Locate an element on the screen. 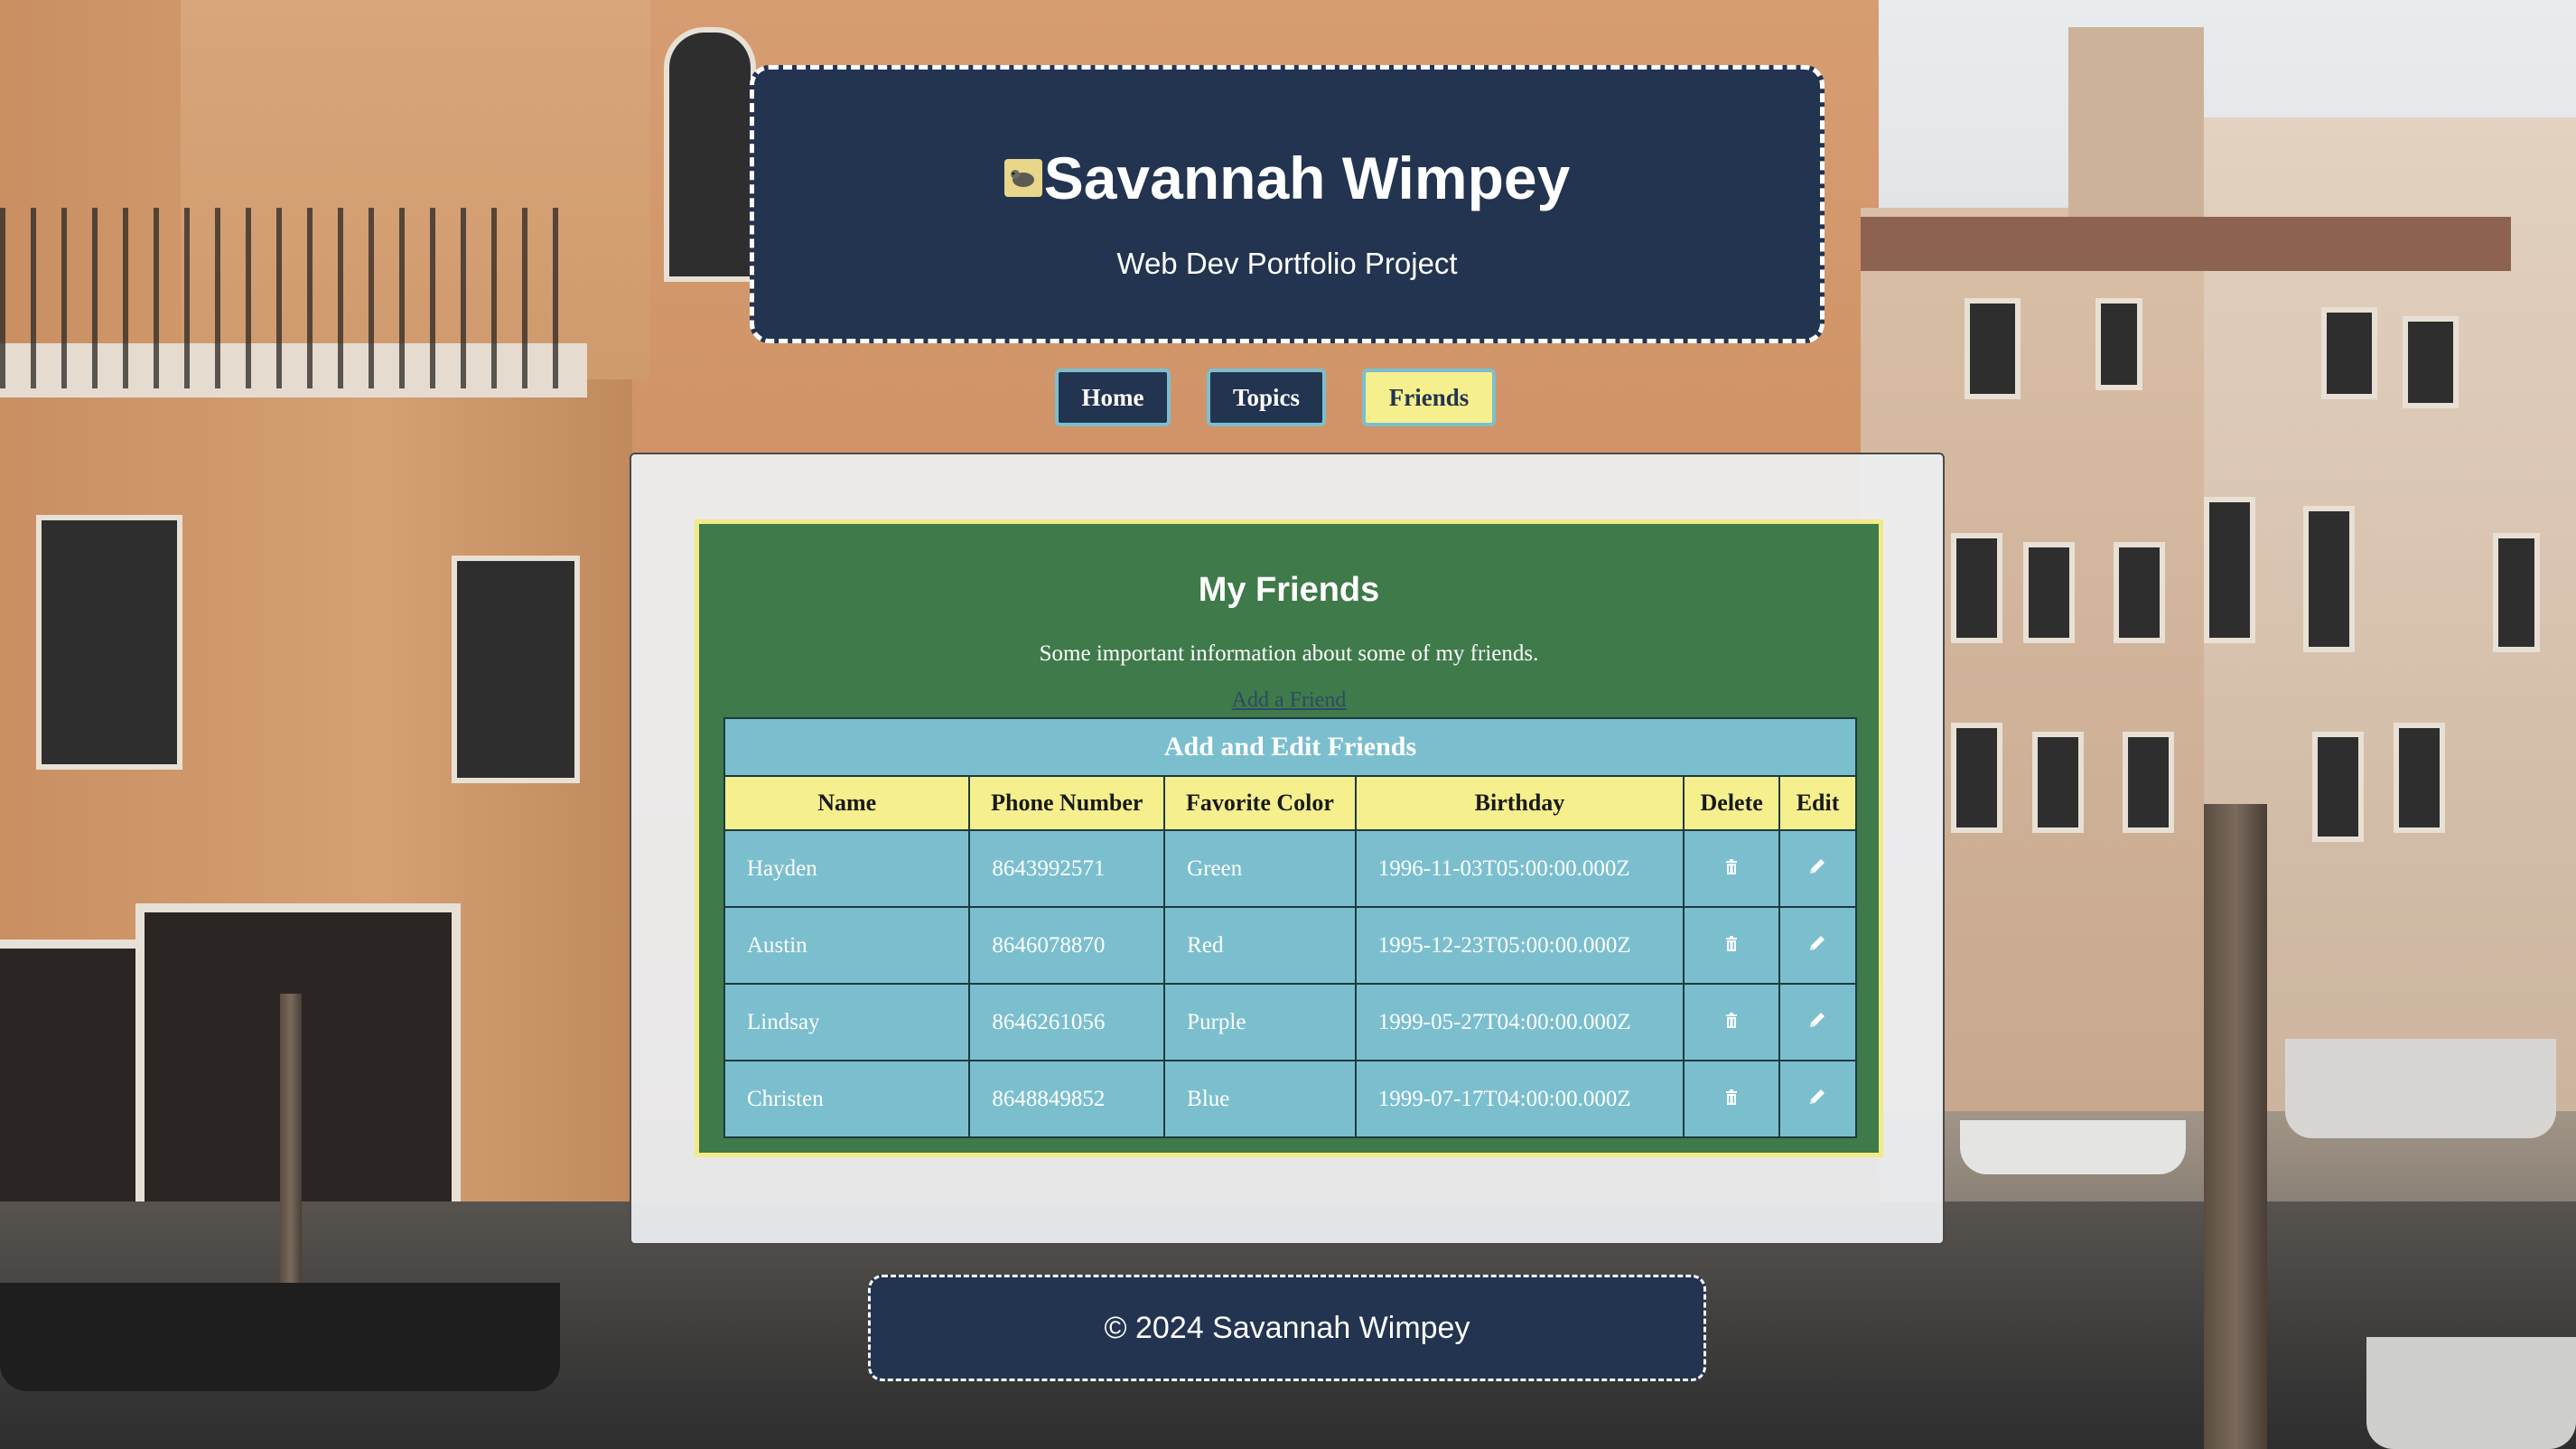 The width and height of the screenshot is (2576, 1449). friend-birthday: 1996-11-03T05:00:00.000Z is located at coordinates (1519, 868).